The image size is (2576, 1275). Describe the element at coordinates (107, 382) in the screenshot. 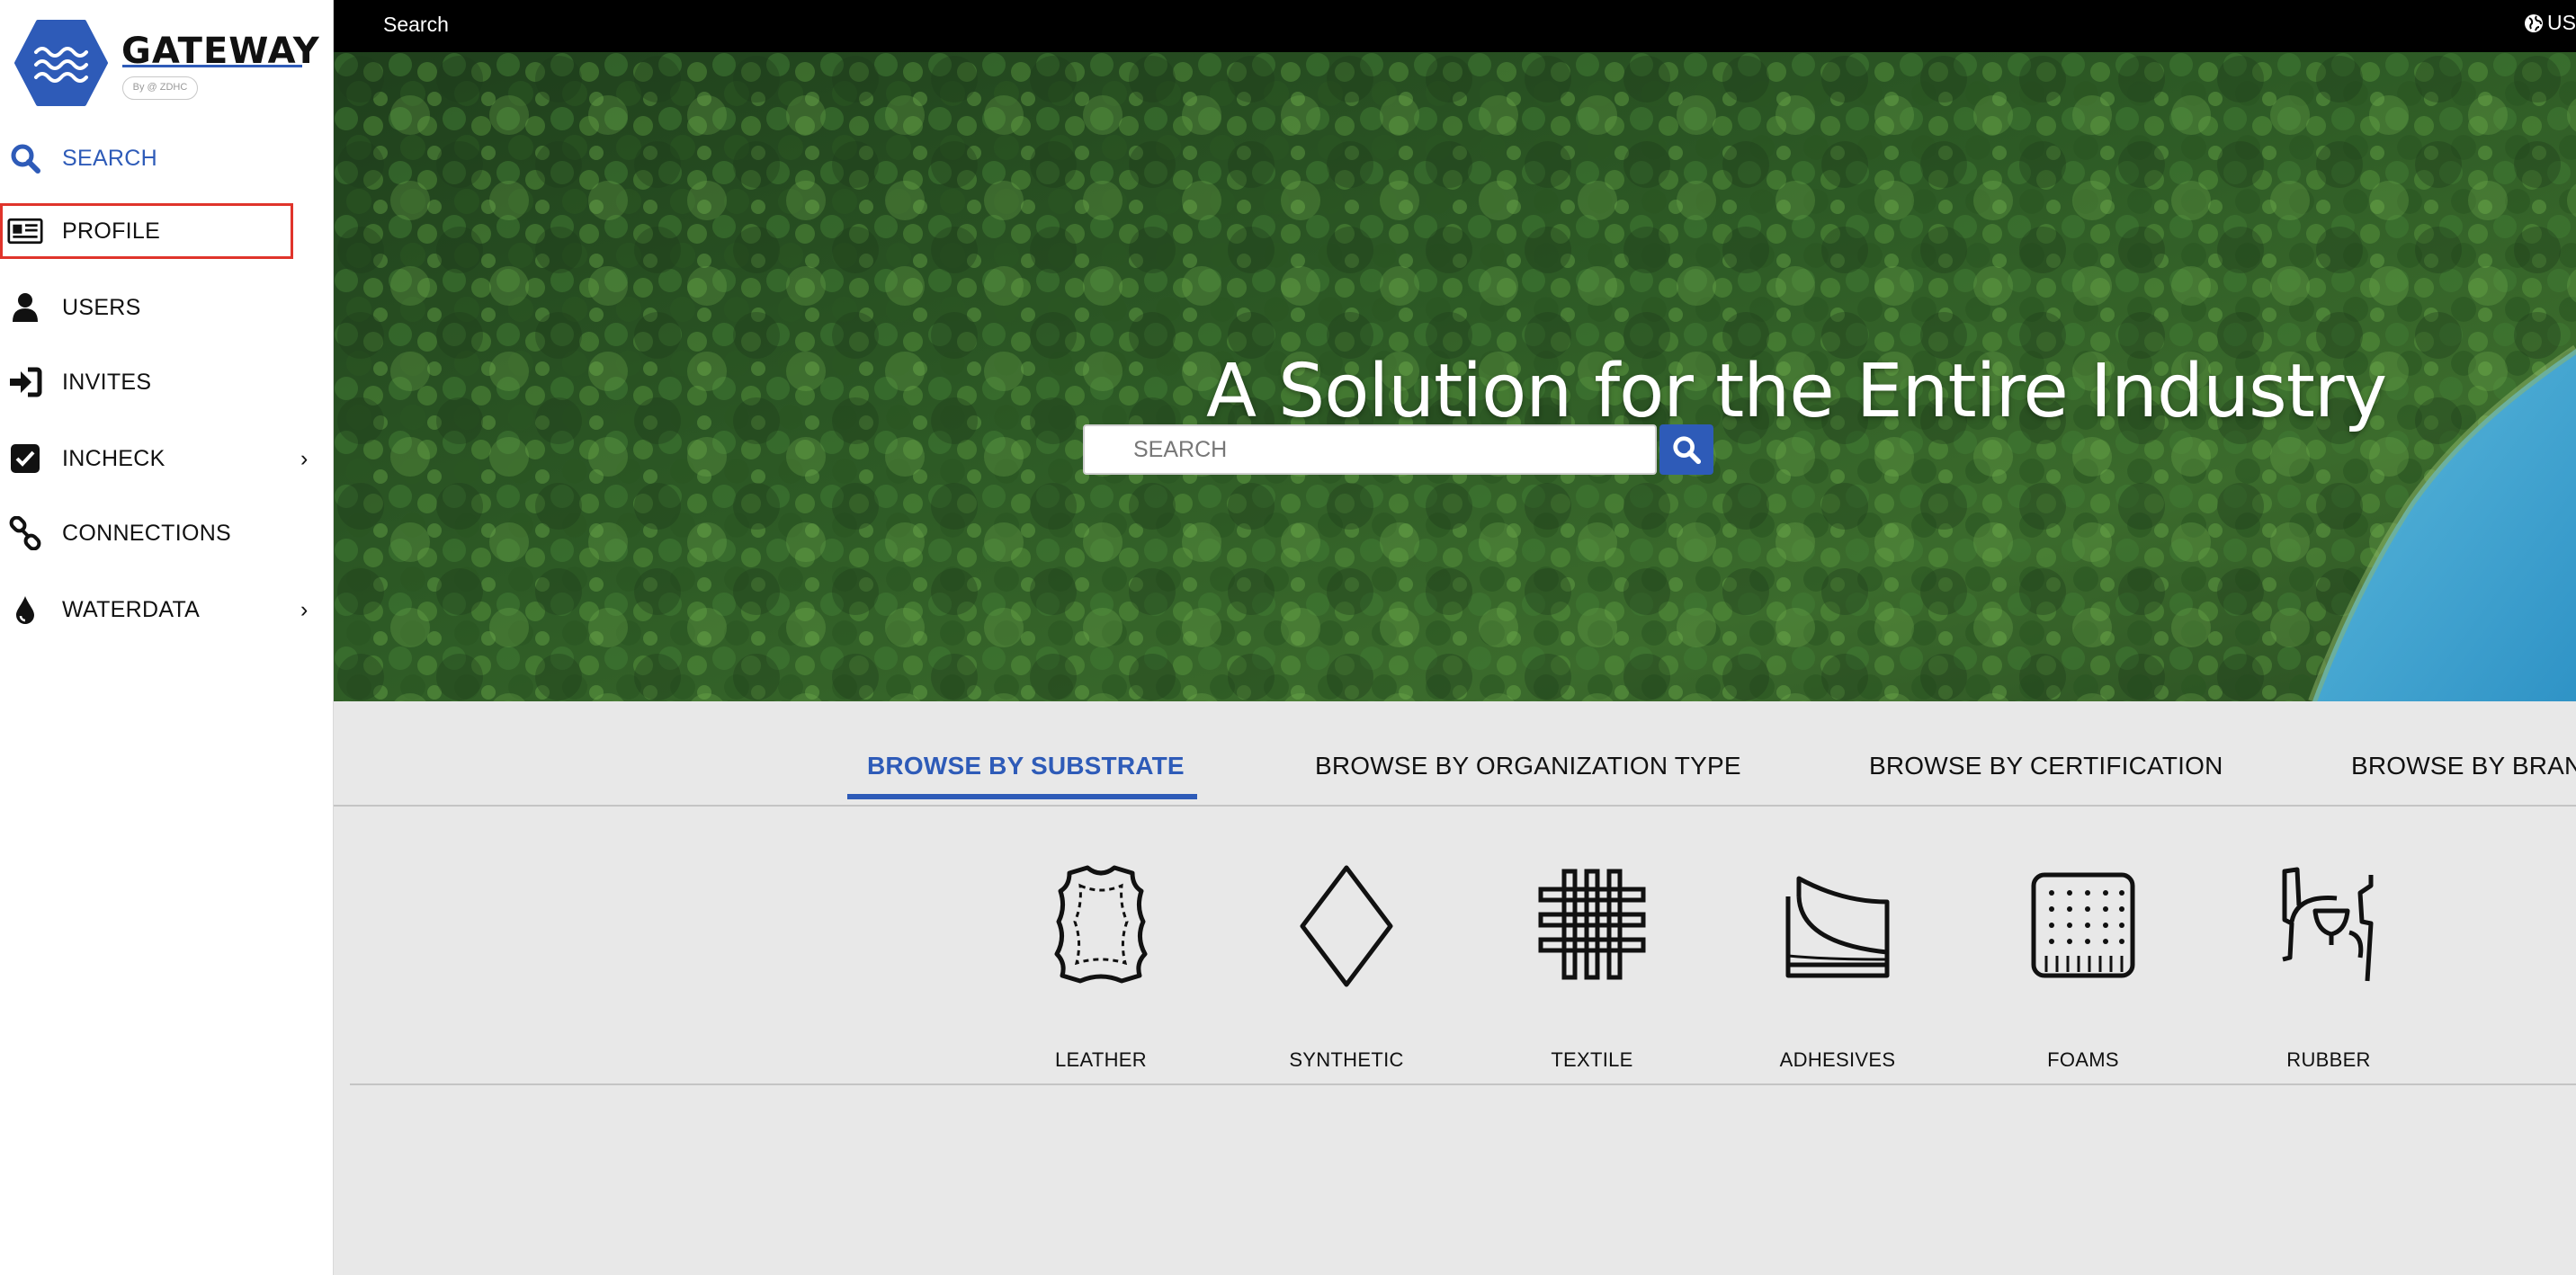

I see `sidebar-item-label: INVITES` at that location.